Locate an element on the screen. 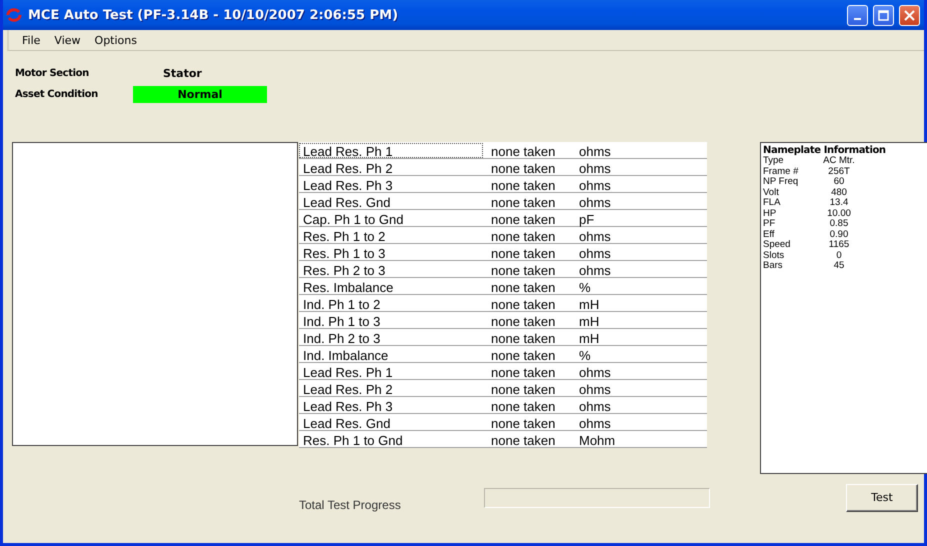 The width and height of the screenshot is (927, 546). nameplate-value: AC Mtr. is located at coordinates (839, 161).